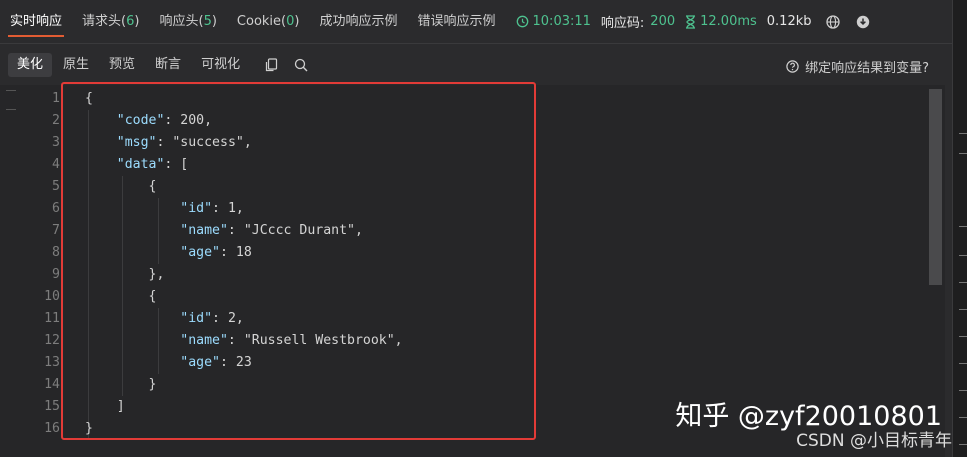 The height and width of the screenshot is (457, 967). Describe the element at coordinates (663, 21) in the screenshot. I see `response-code-value: 200` at that location.